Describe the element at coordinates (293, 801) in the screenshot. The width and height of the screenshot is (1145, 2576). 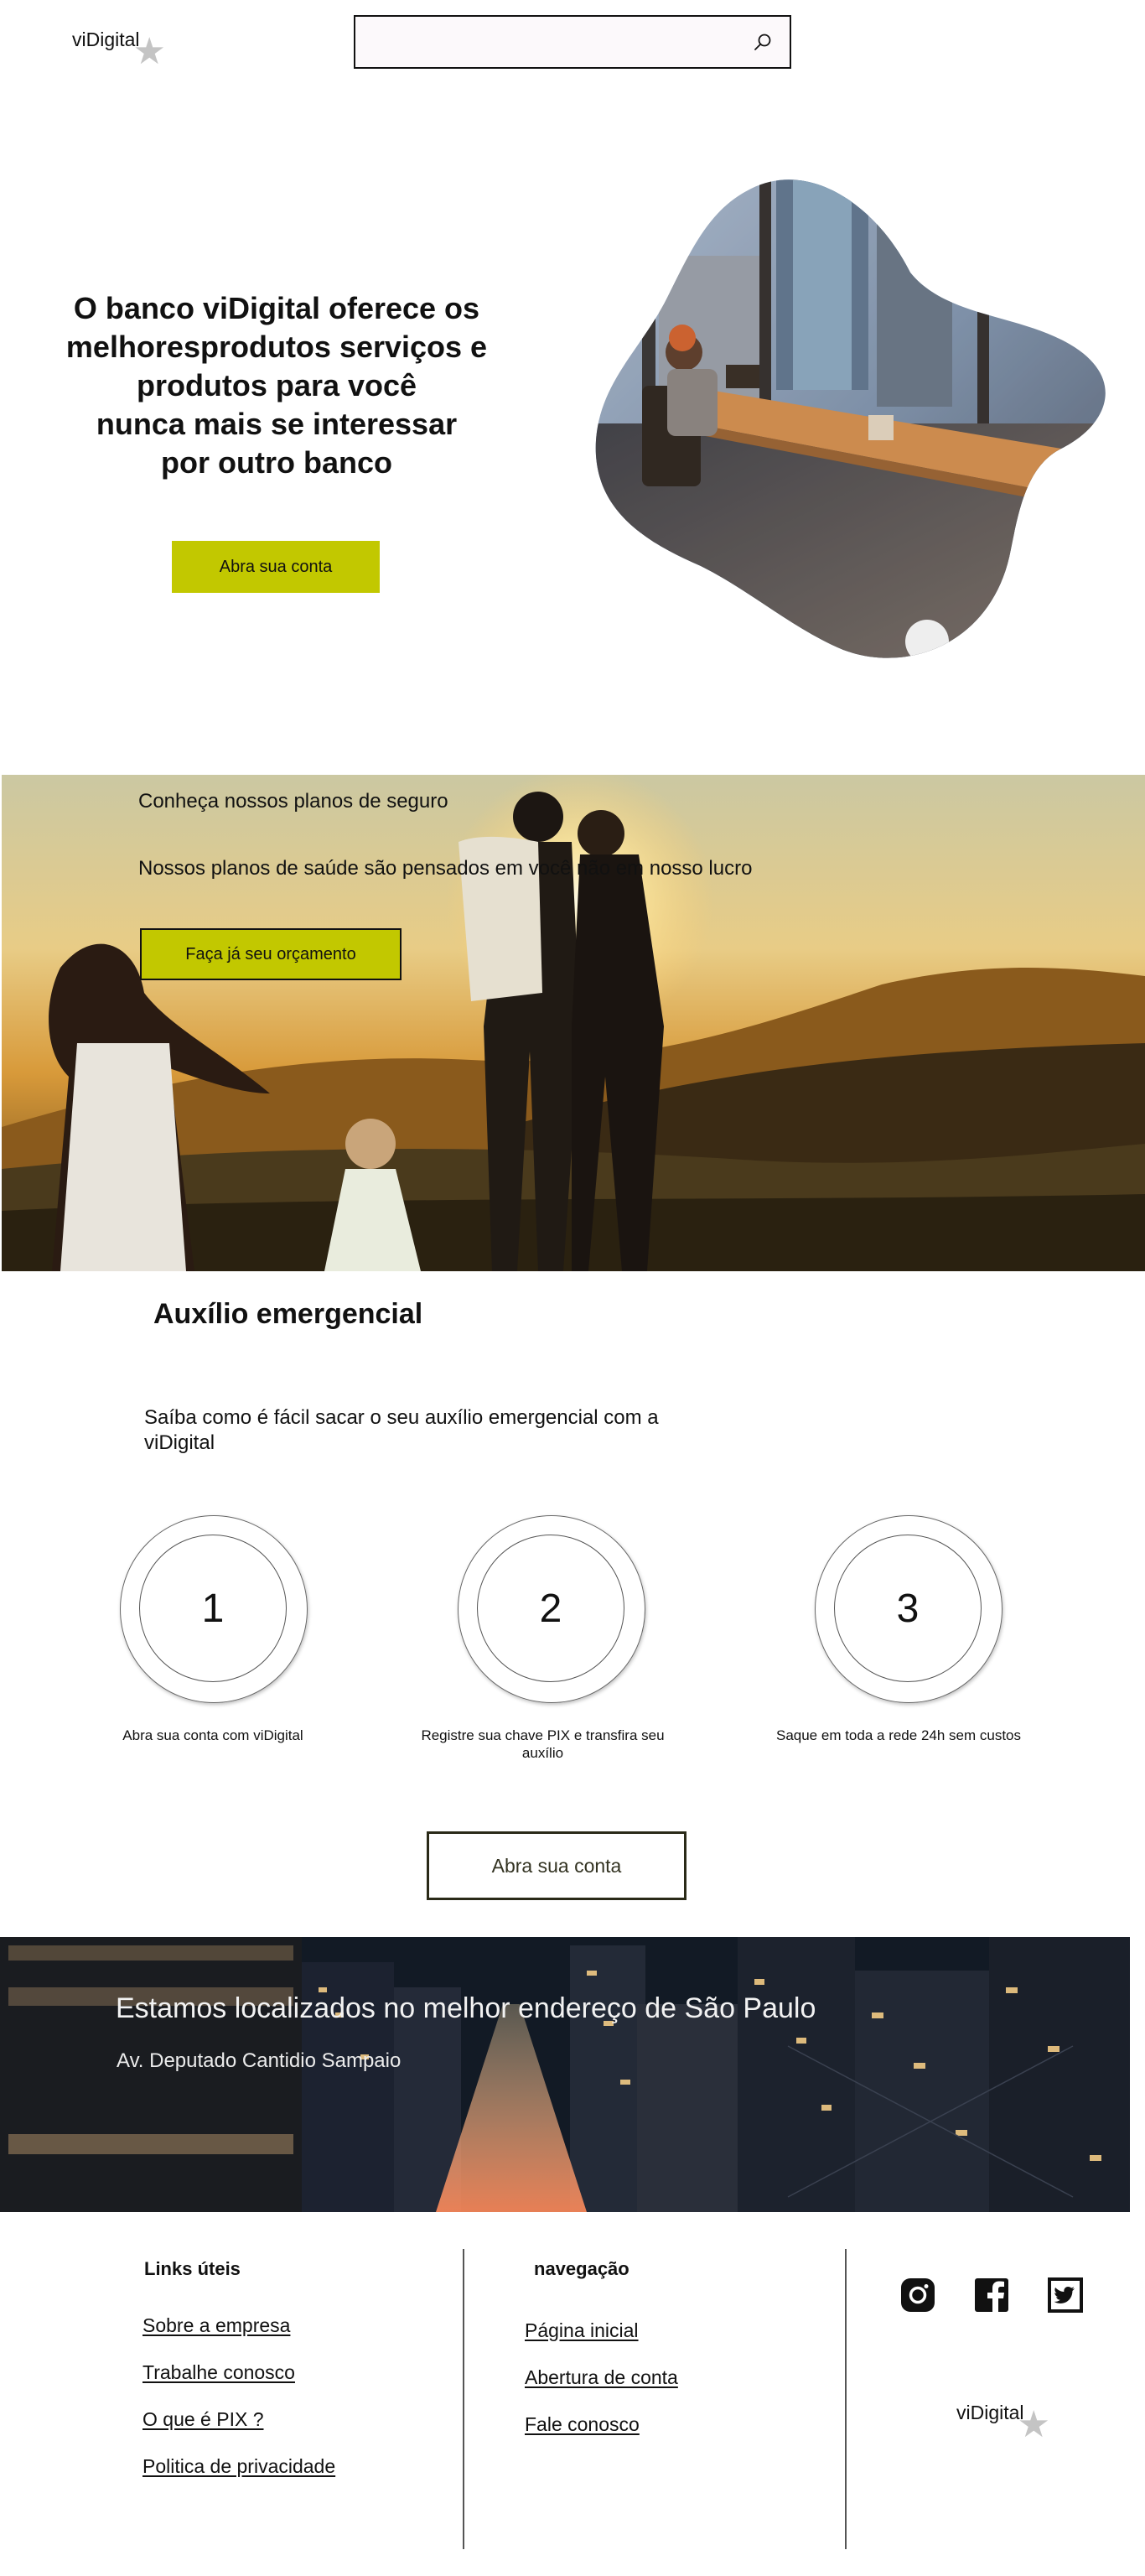
I see `insurance-title: Conheça nossos planos de seguro` at that location.